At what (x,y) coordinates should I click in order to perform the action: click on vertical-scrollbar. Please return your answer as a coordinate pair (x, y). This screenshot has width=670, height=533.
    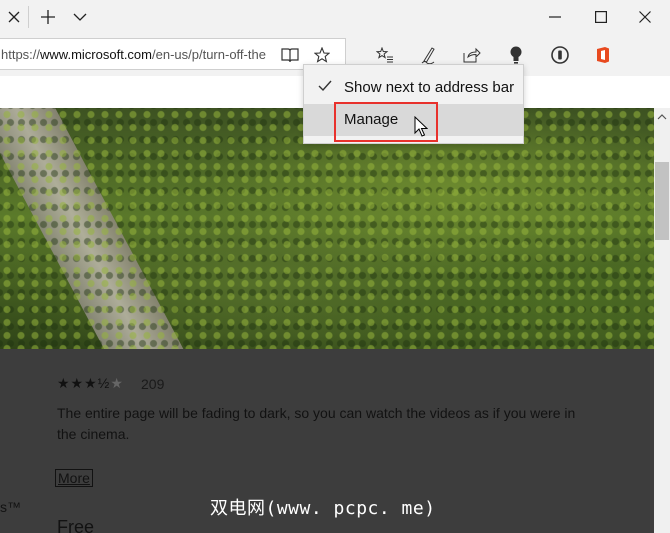
    Looking at the image, I should click on (662, 320).